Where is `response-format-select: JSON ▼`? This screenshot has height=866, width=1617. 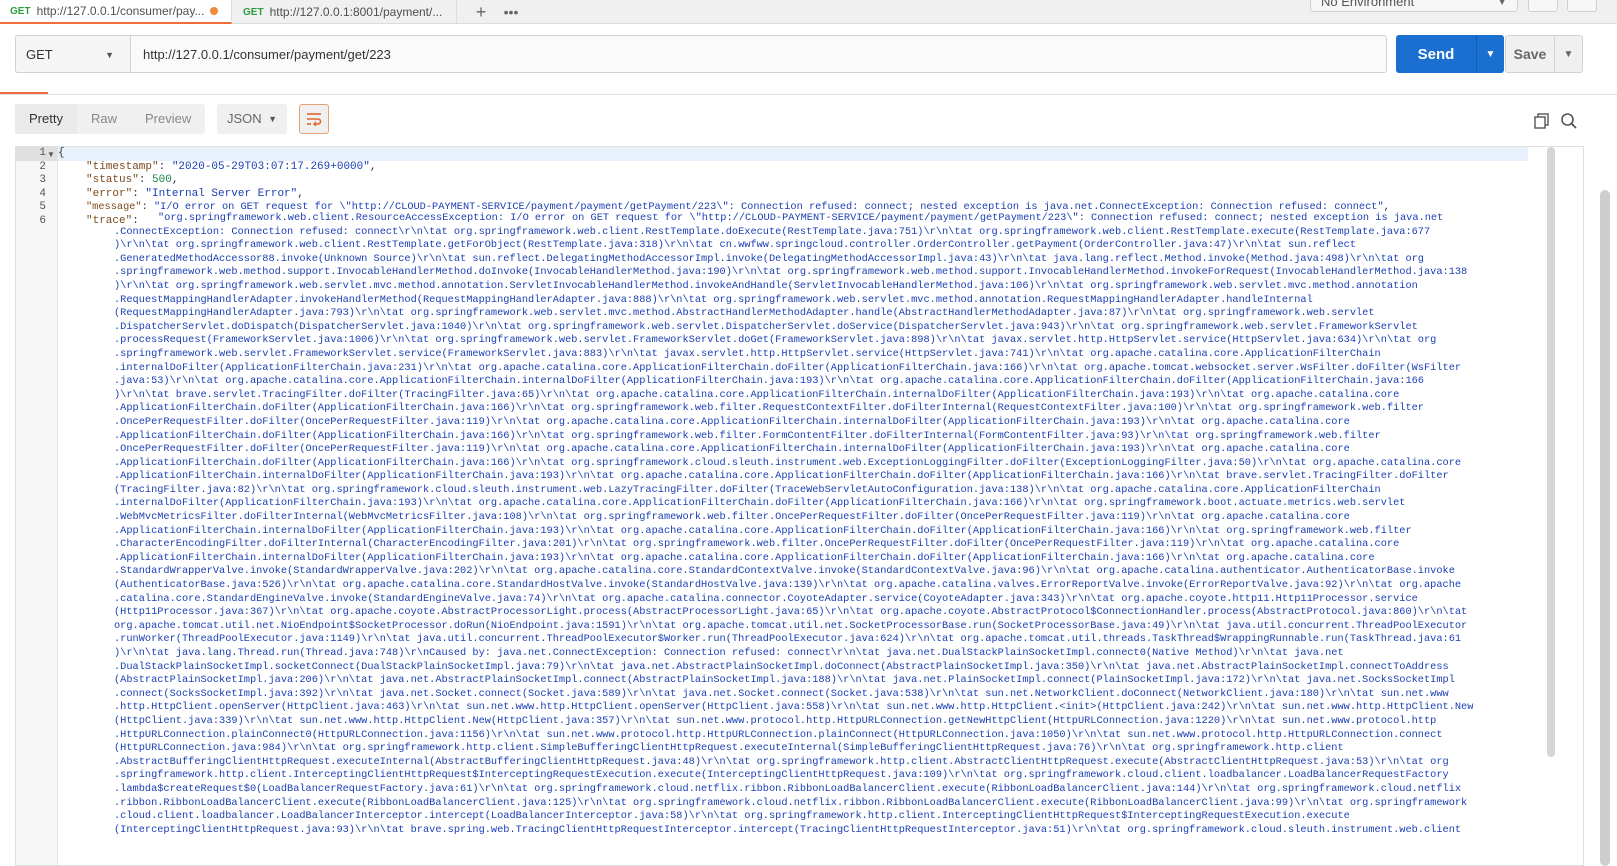
response-format-select: JSON ▼ is located at coordinates (252, 119).